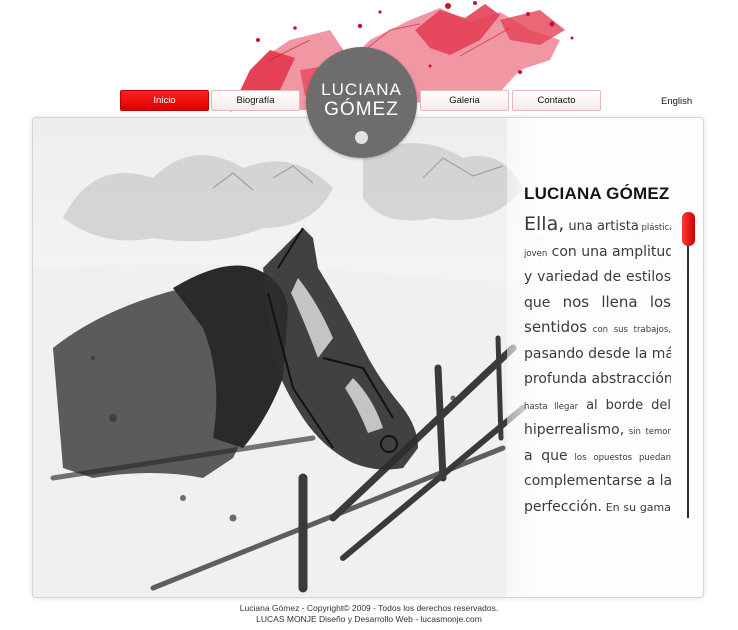 The width and height of the screenshot is (738, 630). I want to click on bio-line: sentidos con sus trabajos,, so click(597, 327).